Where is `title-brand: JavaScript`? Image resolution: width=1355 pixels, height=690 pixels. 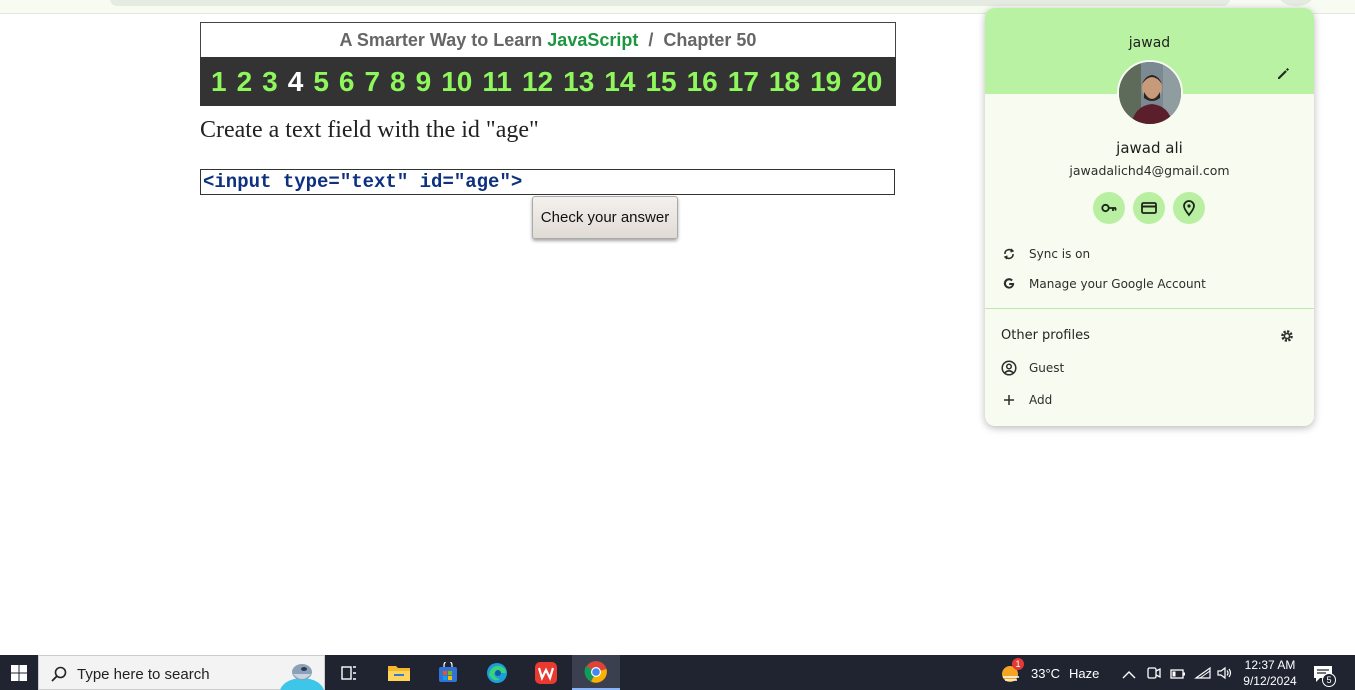 title-brand: JavaScript is located at coordinates (592, 40).